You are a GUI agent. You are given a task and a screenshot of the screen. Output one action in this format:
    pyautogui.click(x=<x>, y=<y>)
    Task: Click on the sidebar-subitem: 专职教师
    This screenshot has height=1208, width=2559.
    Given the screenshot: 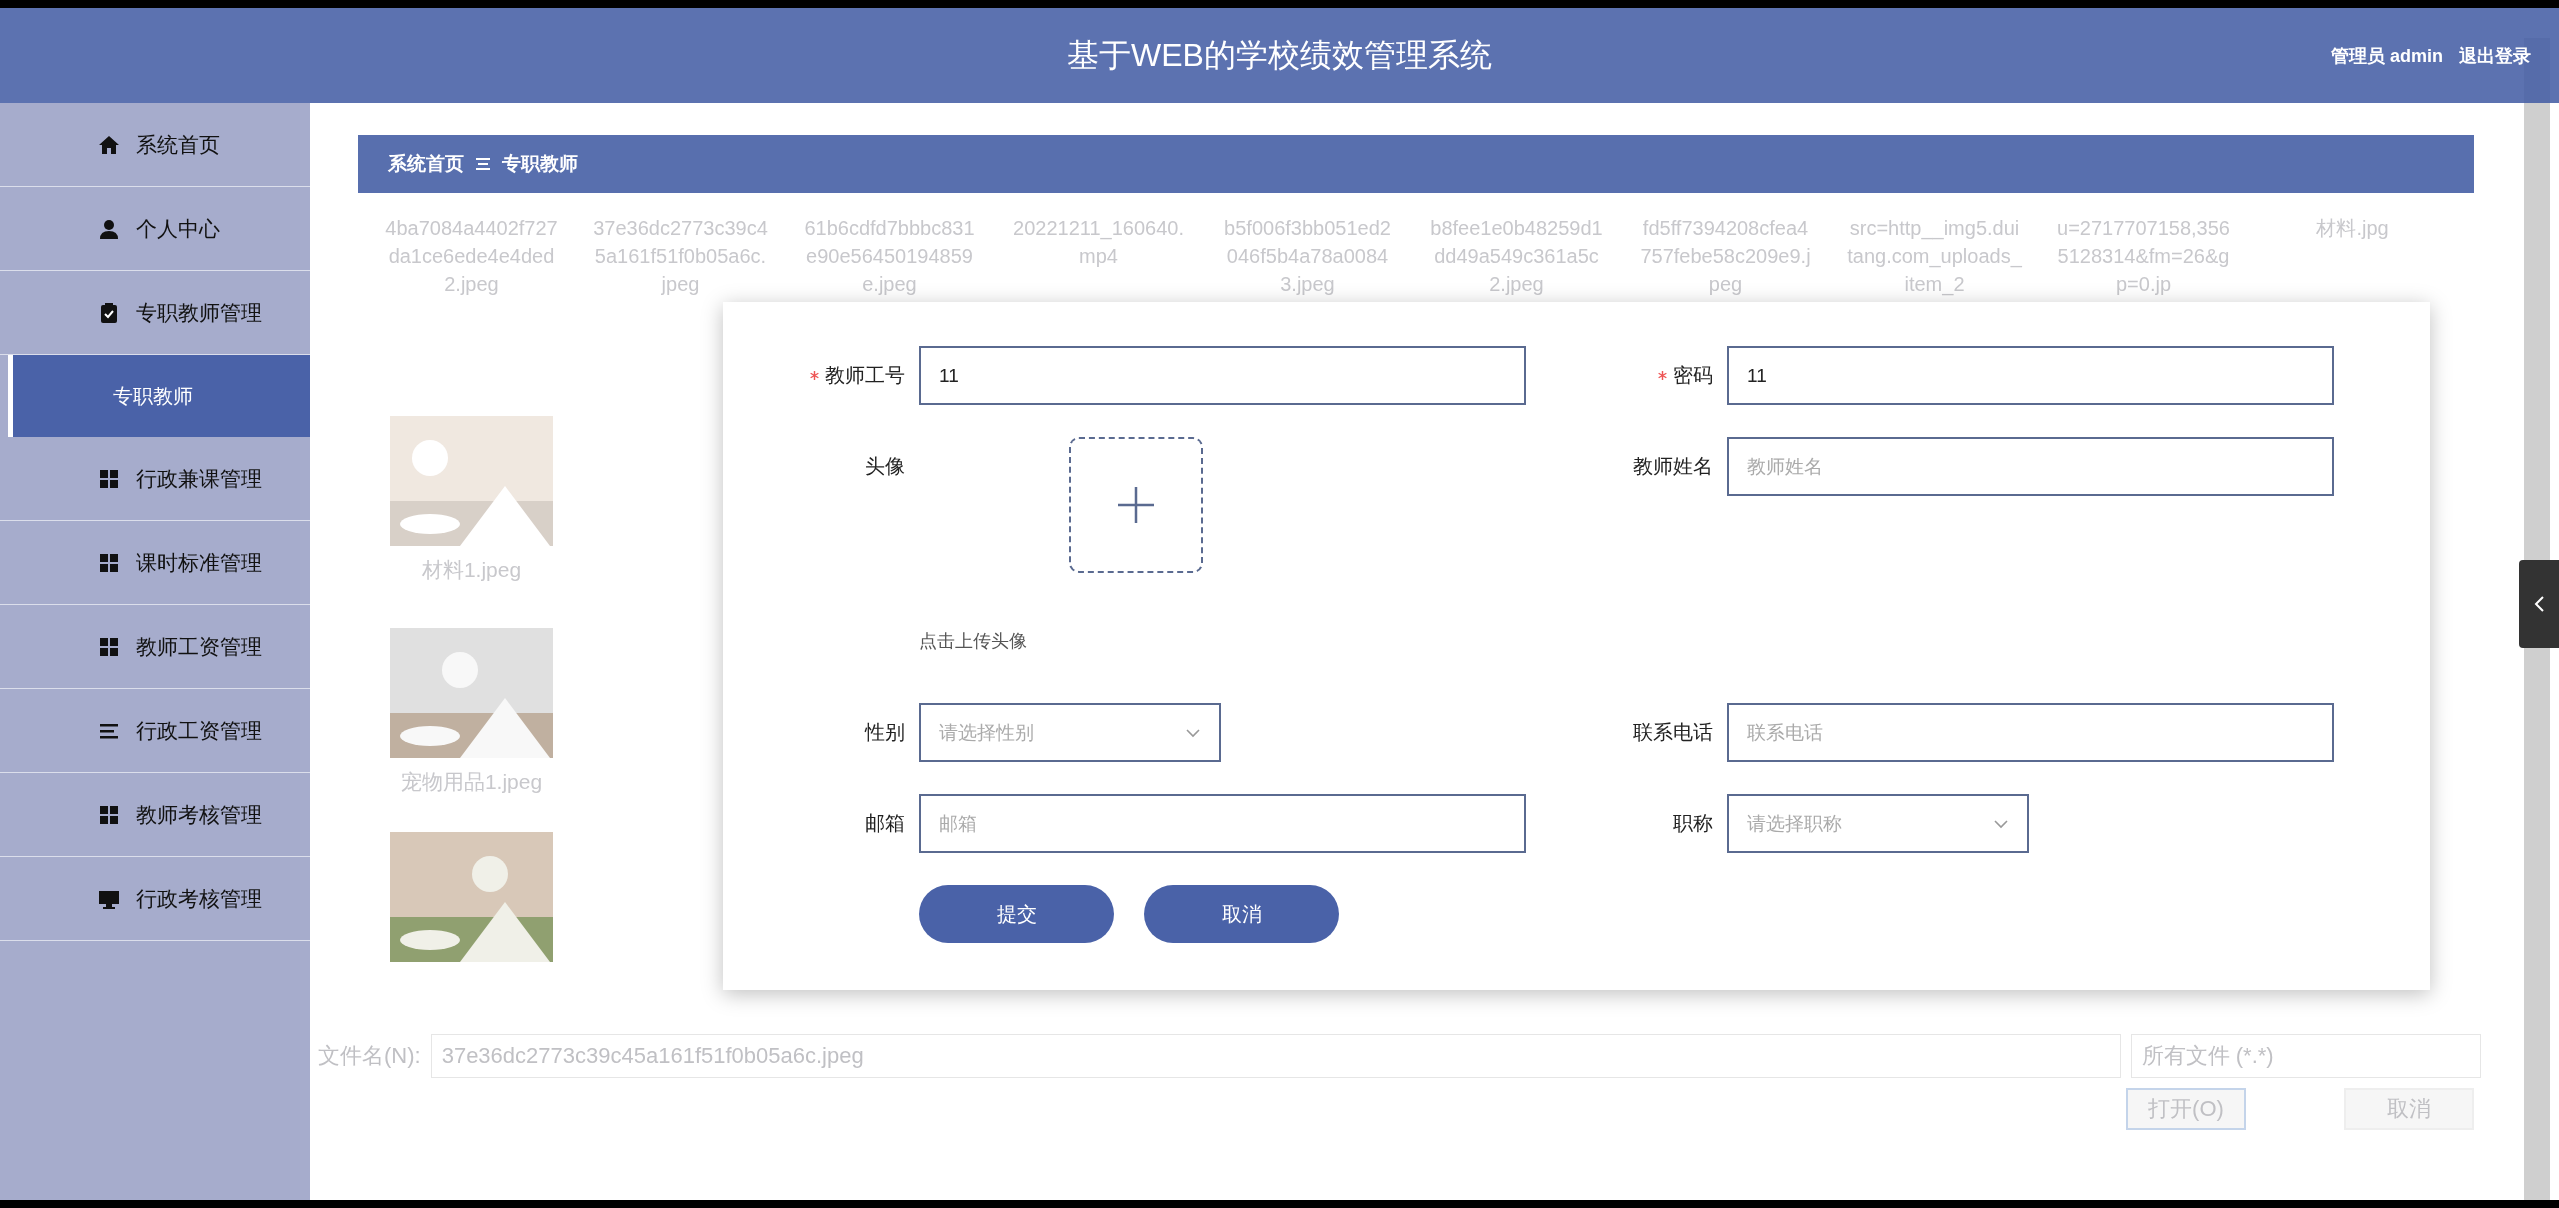 What is the action you would take?
    pyautogui.click(x=159, y=396)
    